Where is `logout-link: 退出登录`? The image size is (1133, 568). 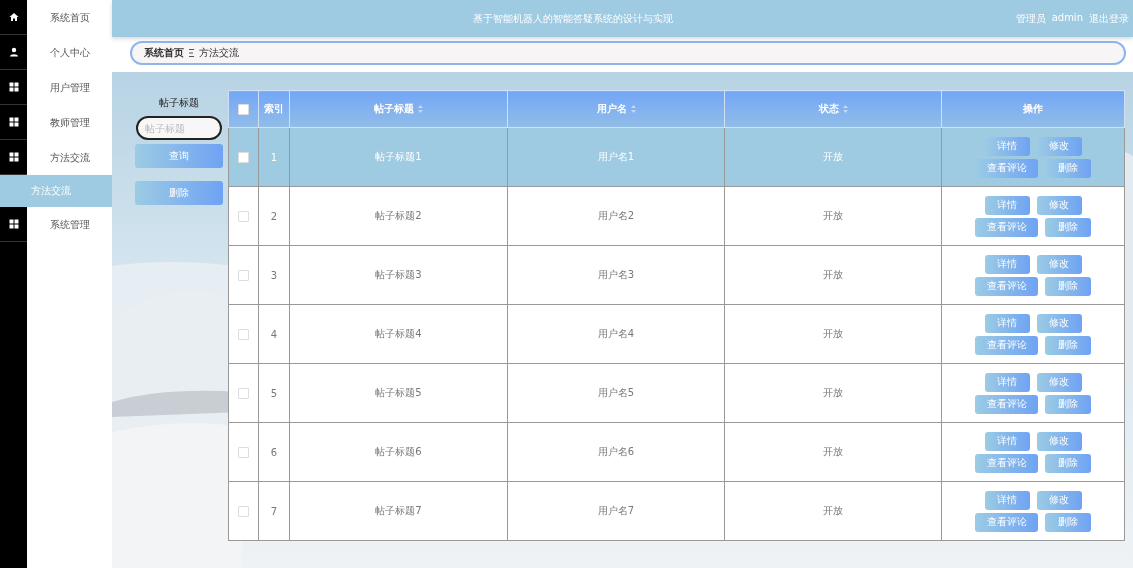 logout-link: 退出登录 is located at coordinates (1109, 18).